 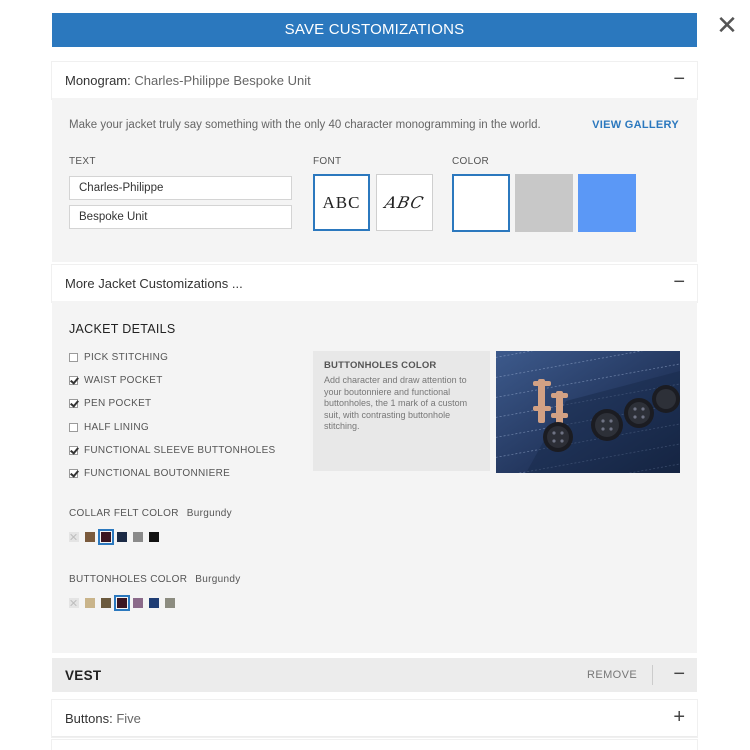 I want to click on font-option-script: ABC, so click(x=404, y=202).